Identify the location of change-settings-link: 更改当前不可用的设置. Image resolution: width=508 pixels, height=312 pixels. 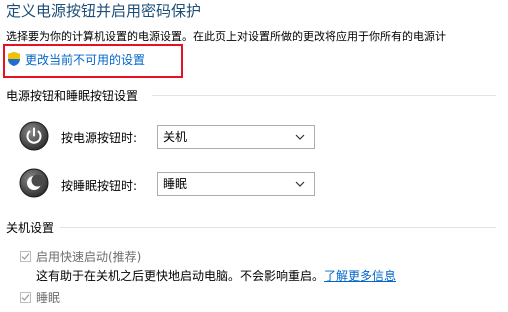
(85, 59).